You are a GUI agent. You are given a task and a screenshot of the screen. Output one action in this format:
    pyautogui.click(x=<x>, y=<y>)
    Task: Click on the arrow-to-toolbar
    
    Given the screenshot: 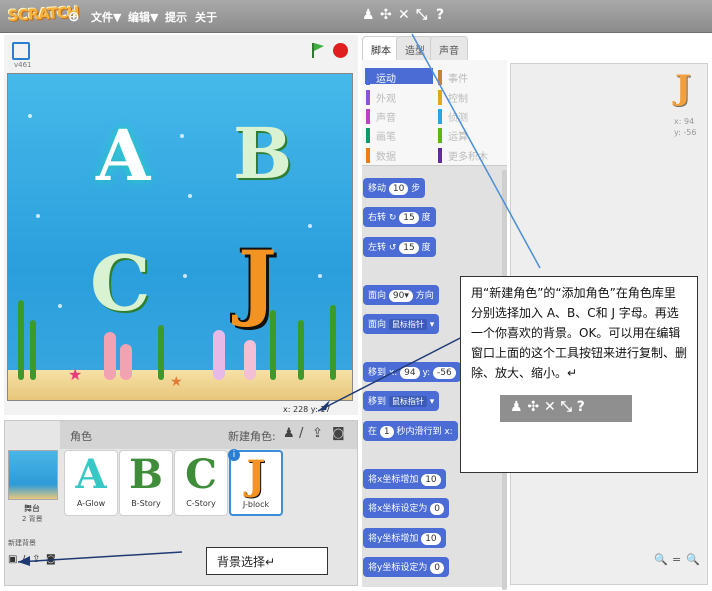 What is the action you would take?
    pyautogui.click(x=476, y=151)
    